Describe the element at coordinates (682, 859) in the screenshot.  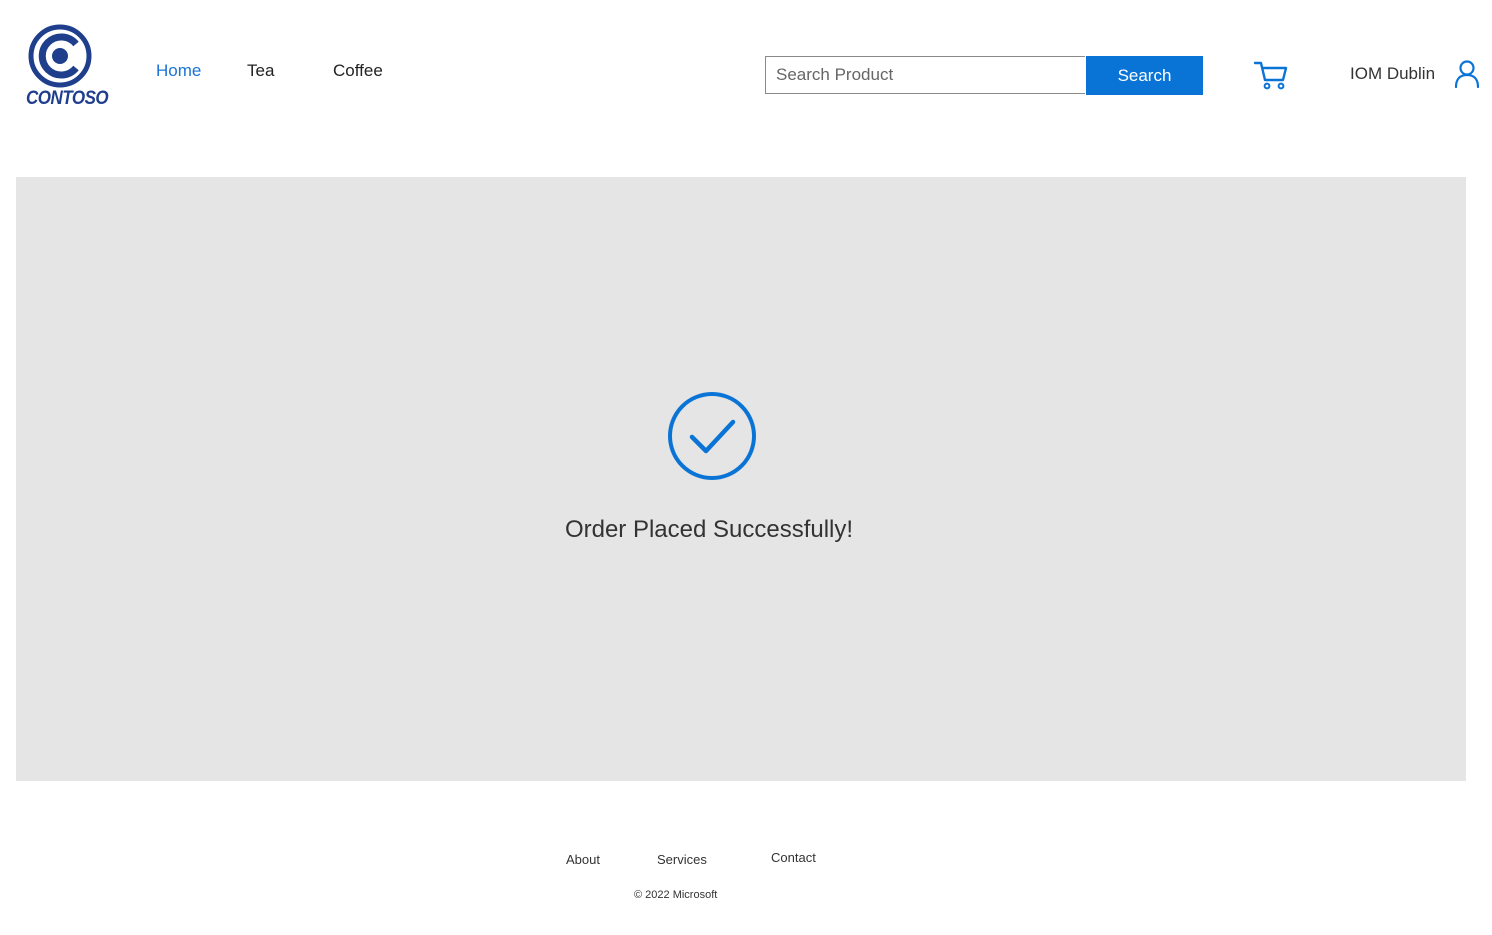
I see `footer-link-services: Services` at that location.